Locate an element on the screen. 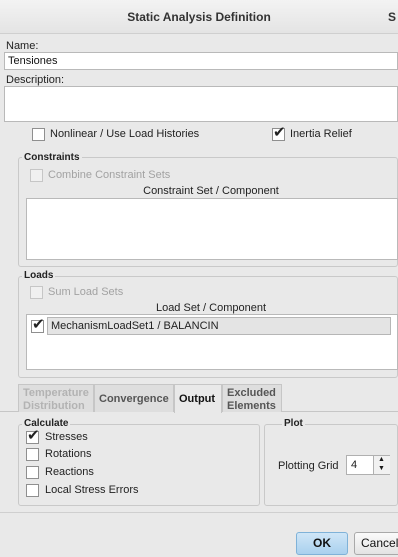  loads-legend: Loads is located at coordinates (39, 275).